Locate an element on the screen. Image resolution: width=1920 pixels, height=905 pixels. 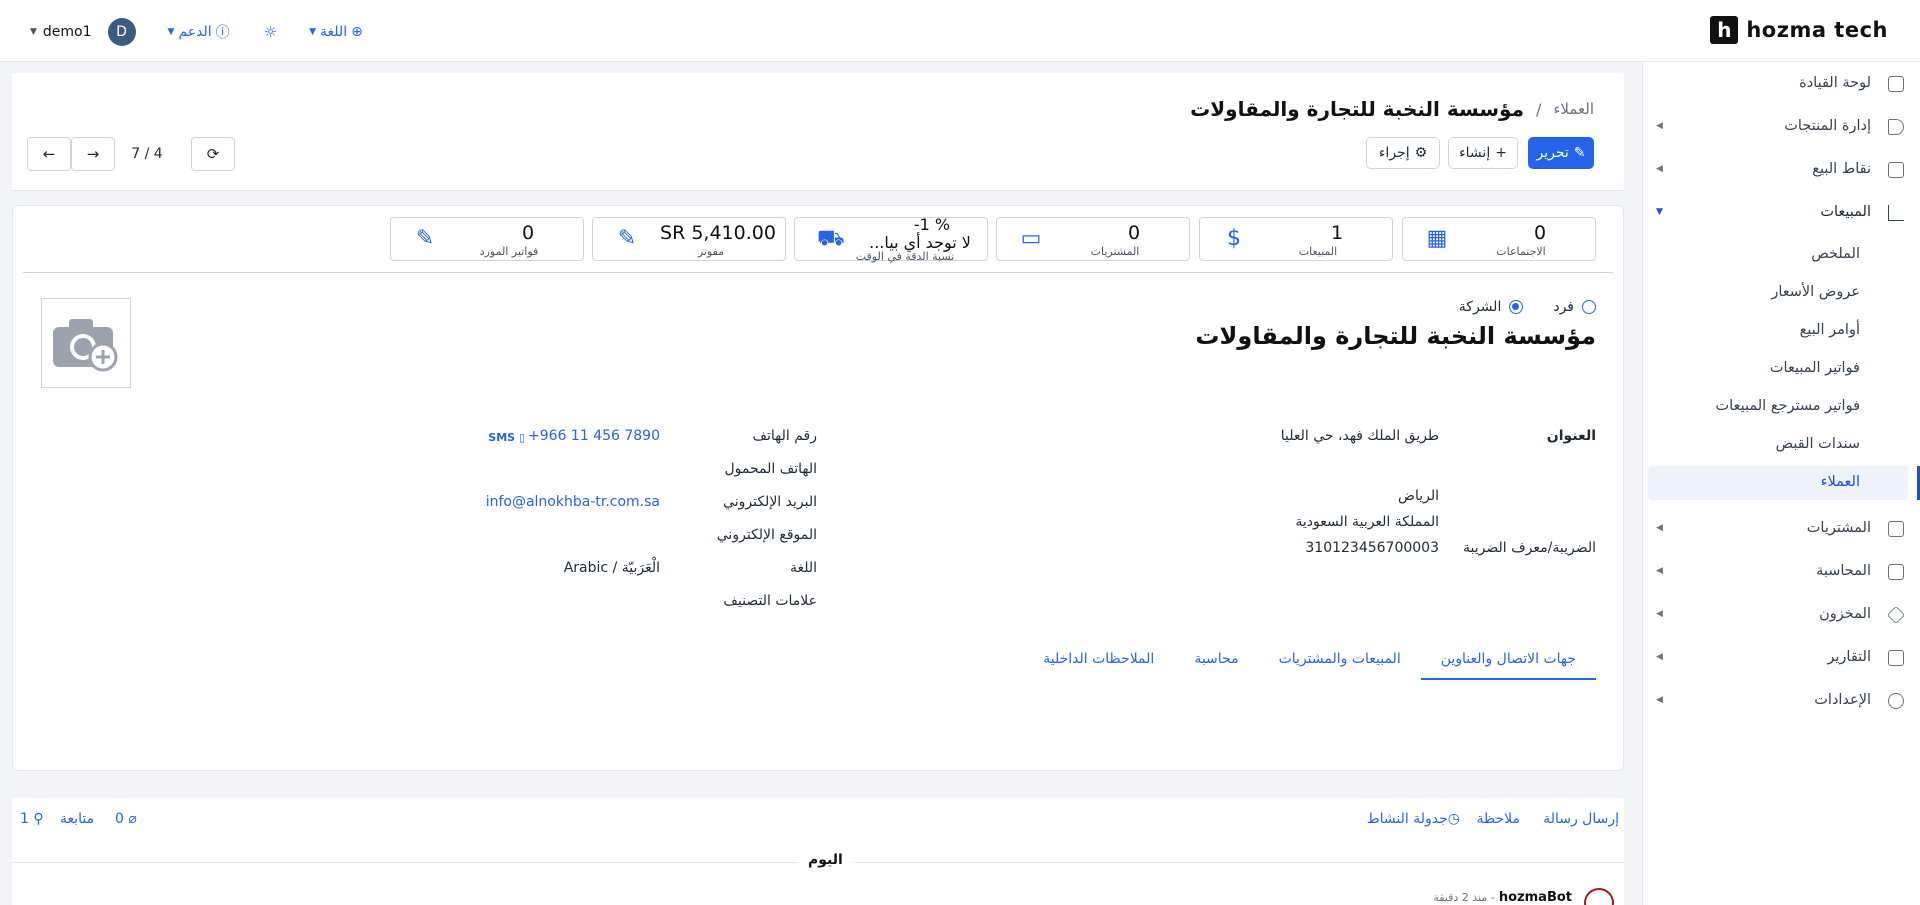
avatar: D is located at coordinates (121, 32).